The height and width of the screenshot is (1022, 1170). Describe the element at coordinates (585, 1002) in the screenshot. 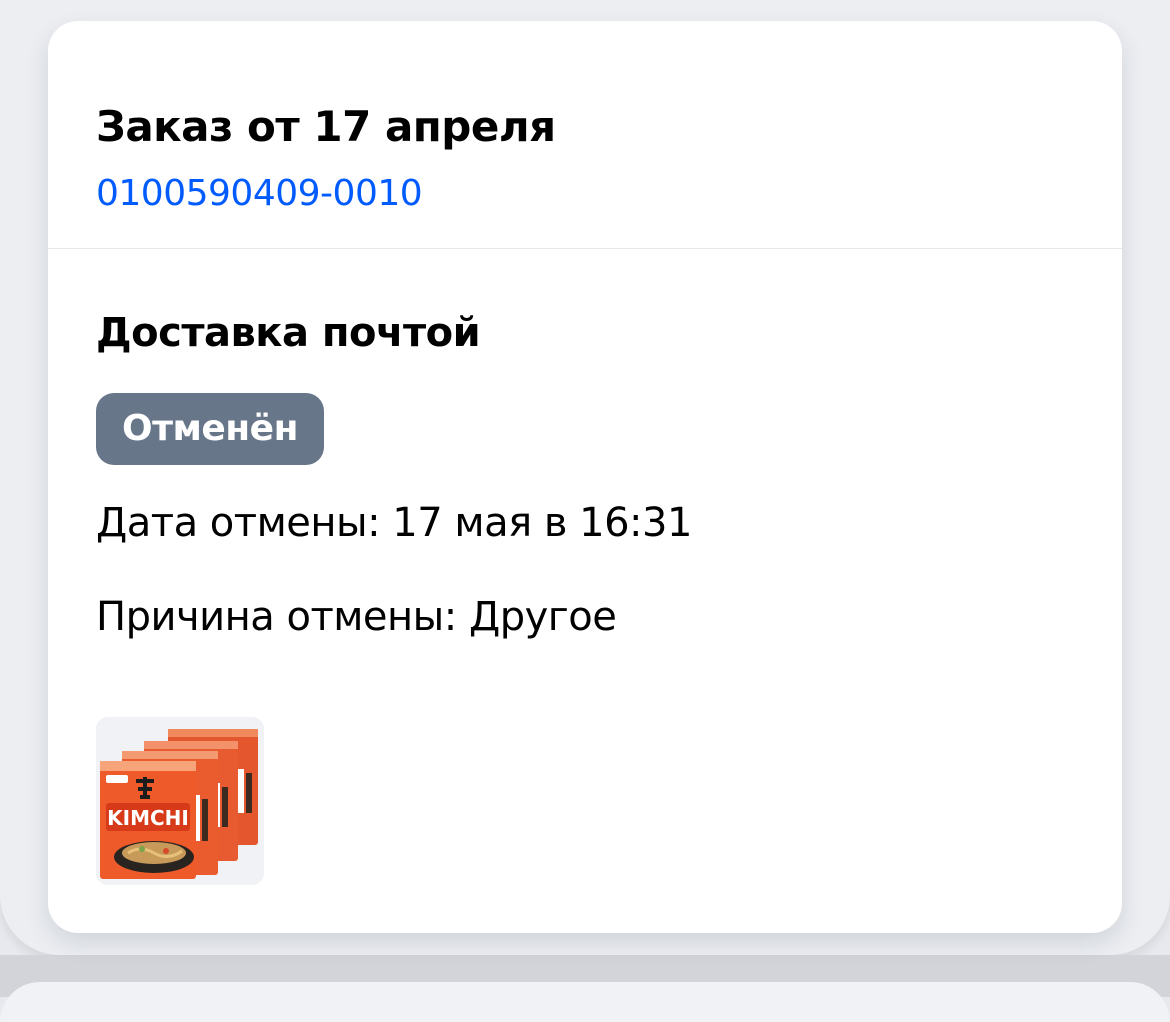

I see `next-order-sheet` at that location.